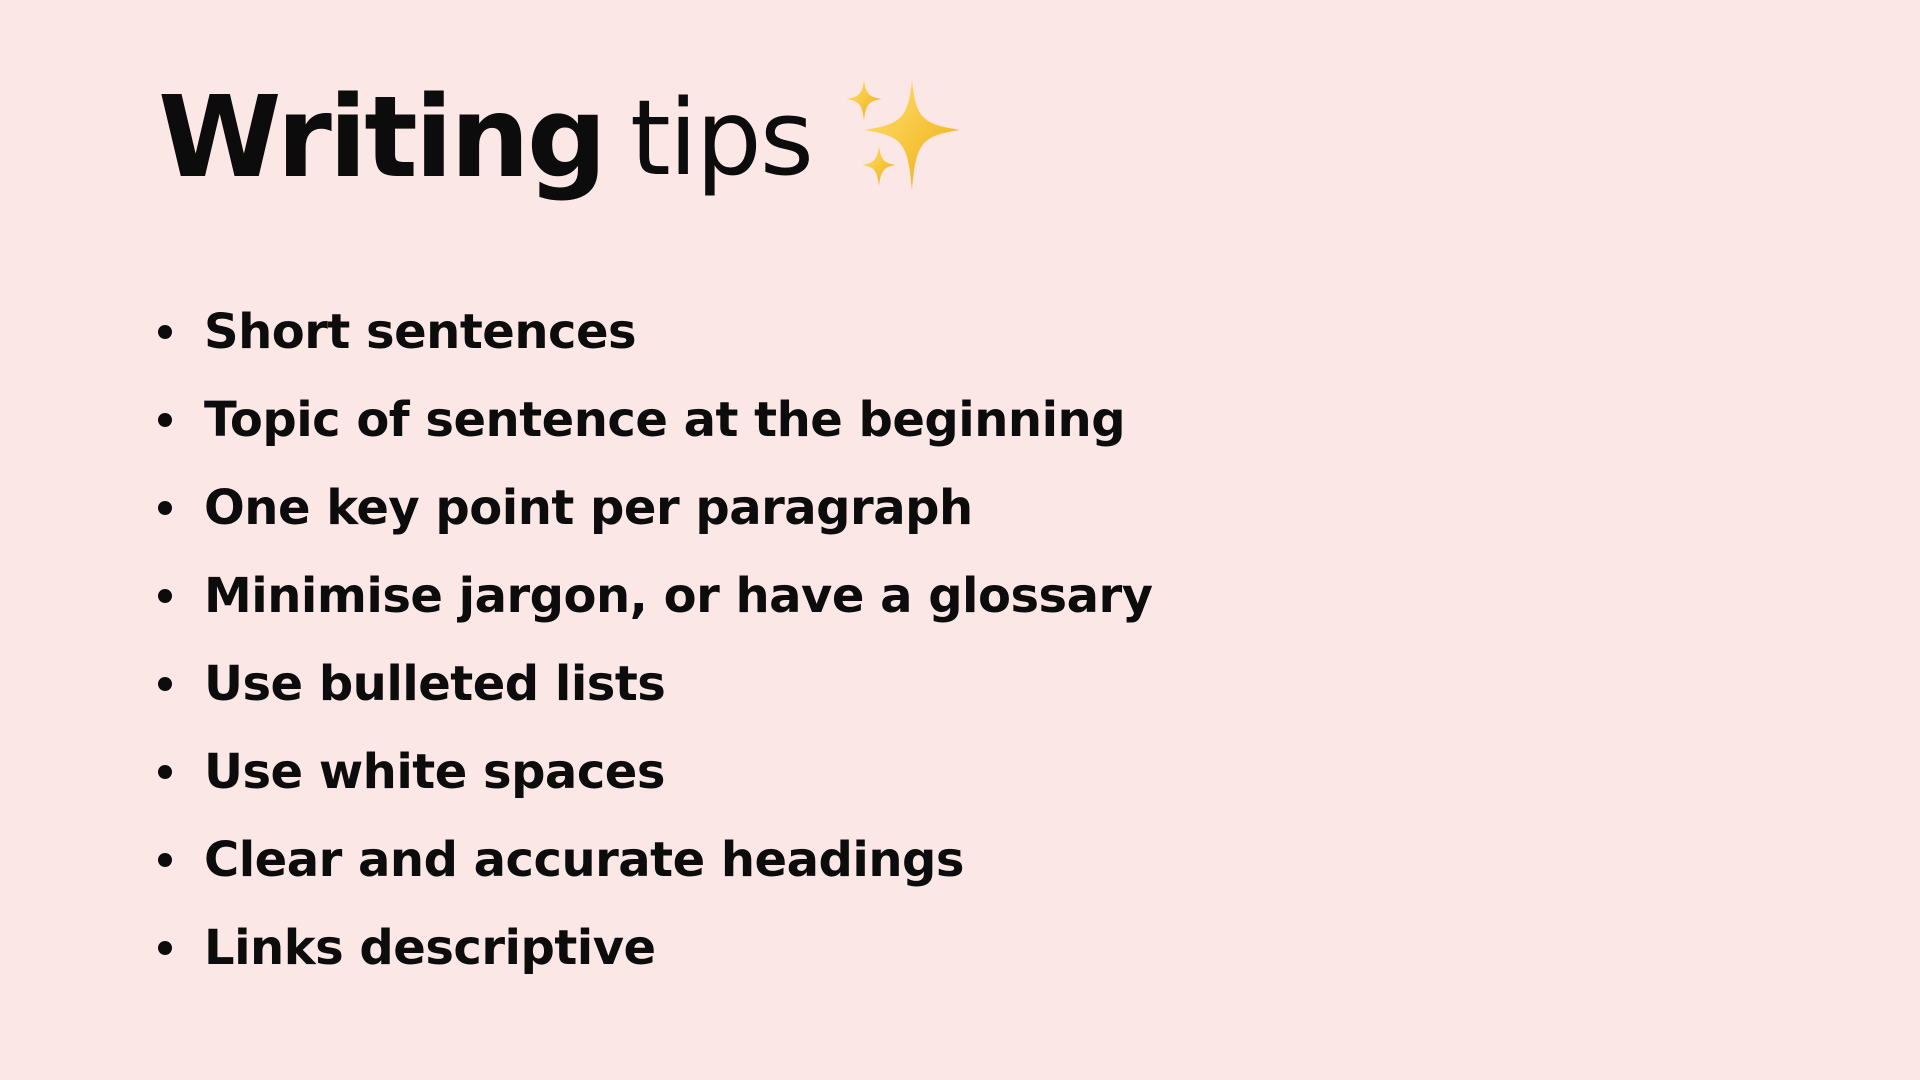  I want to click on tip-text: Minimise jargon, or have a glossary, so click(678, 596).